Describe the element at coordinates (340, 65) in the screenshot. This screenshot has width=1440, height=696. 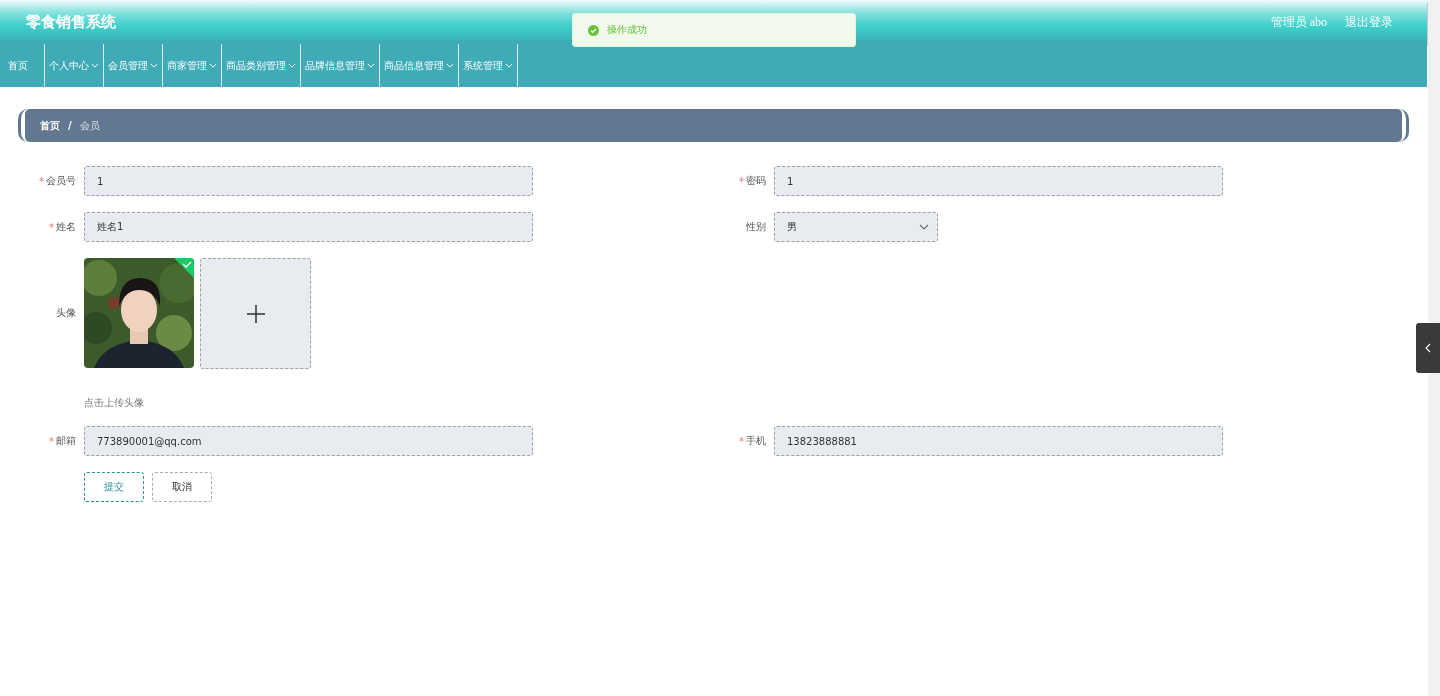
I see `nav-item: 品牌信息管理` at that location.